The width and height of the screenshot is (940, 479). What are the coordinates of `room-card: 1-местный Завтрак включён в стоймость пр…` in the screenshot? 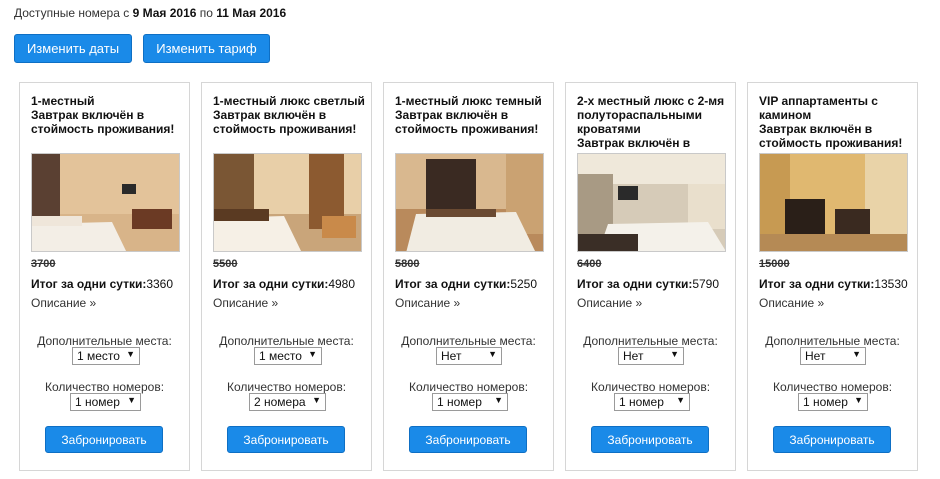 It's located at (104, 276).